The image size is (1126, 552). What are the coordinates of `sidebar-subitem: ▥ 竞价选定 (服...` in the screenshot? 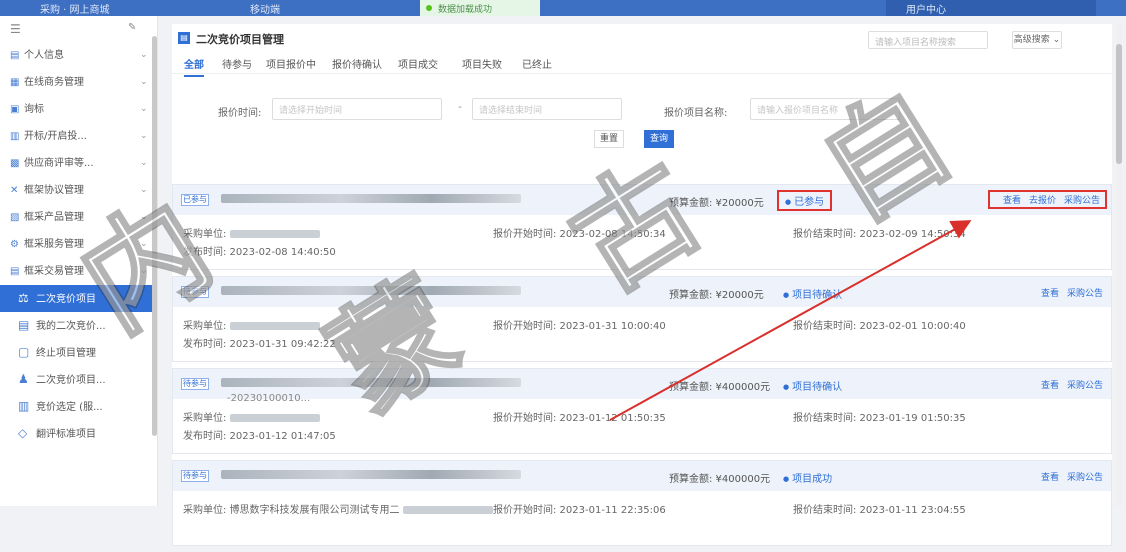 It's located at (78, 406).